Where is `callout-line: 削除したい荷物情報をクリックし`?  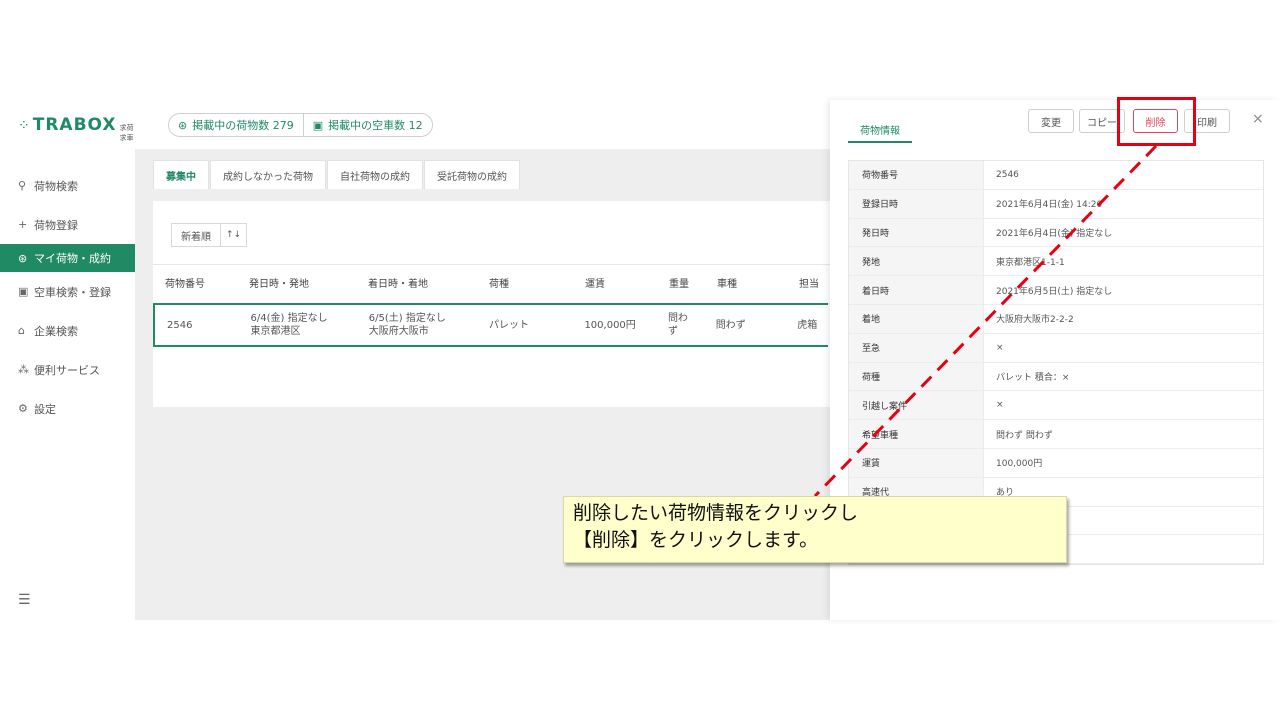
callout-line: 削除したい荷物情報をクリックし is located at coordinates (716, 513).